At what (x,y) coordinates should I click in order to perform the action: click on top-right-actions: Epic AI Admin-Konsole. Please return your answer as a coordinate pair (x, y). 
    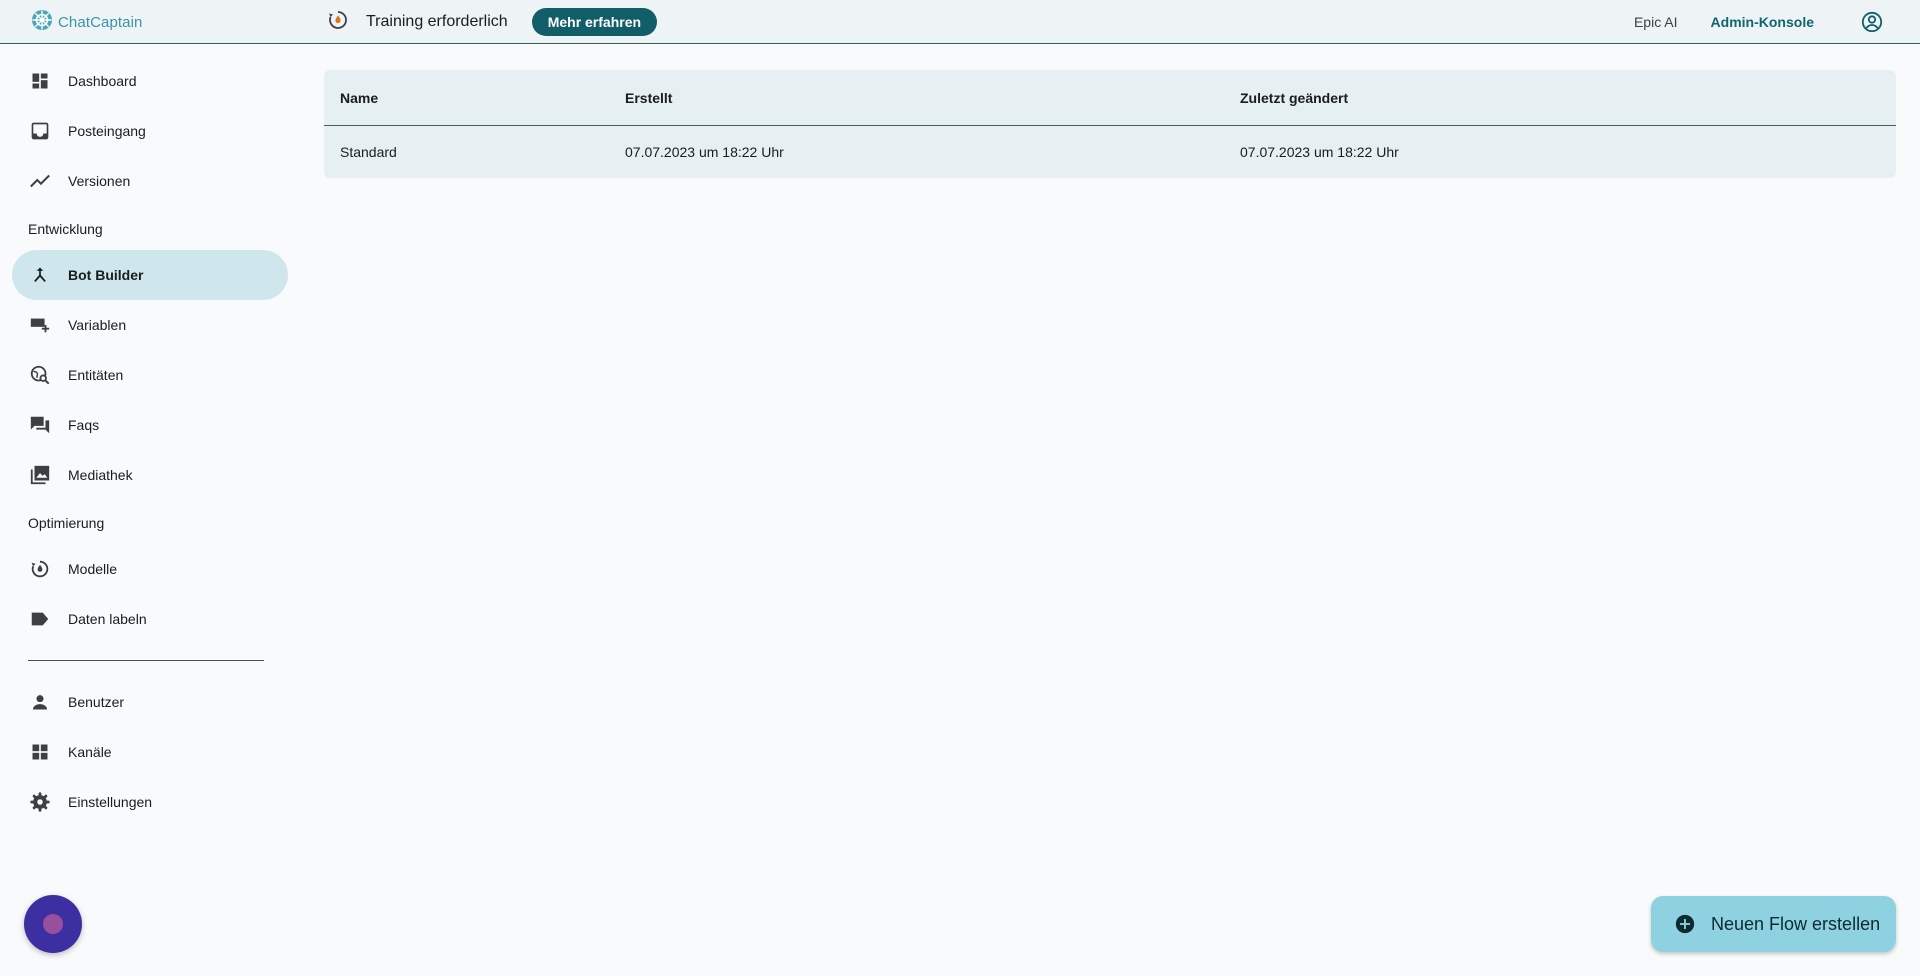
    Looking at the image, I should click on (1777, 22).